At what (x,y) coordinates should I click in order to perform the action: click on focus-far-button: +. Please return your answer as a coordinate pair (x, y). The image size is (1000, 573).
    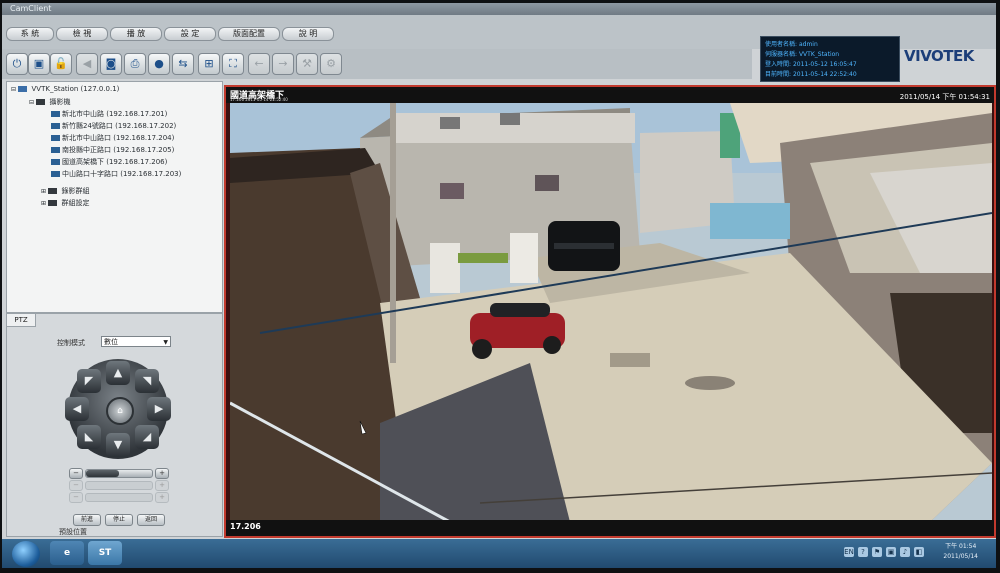
    Looking at the image, I should click on (162, 485).